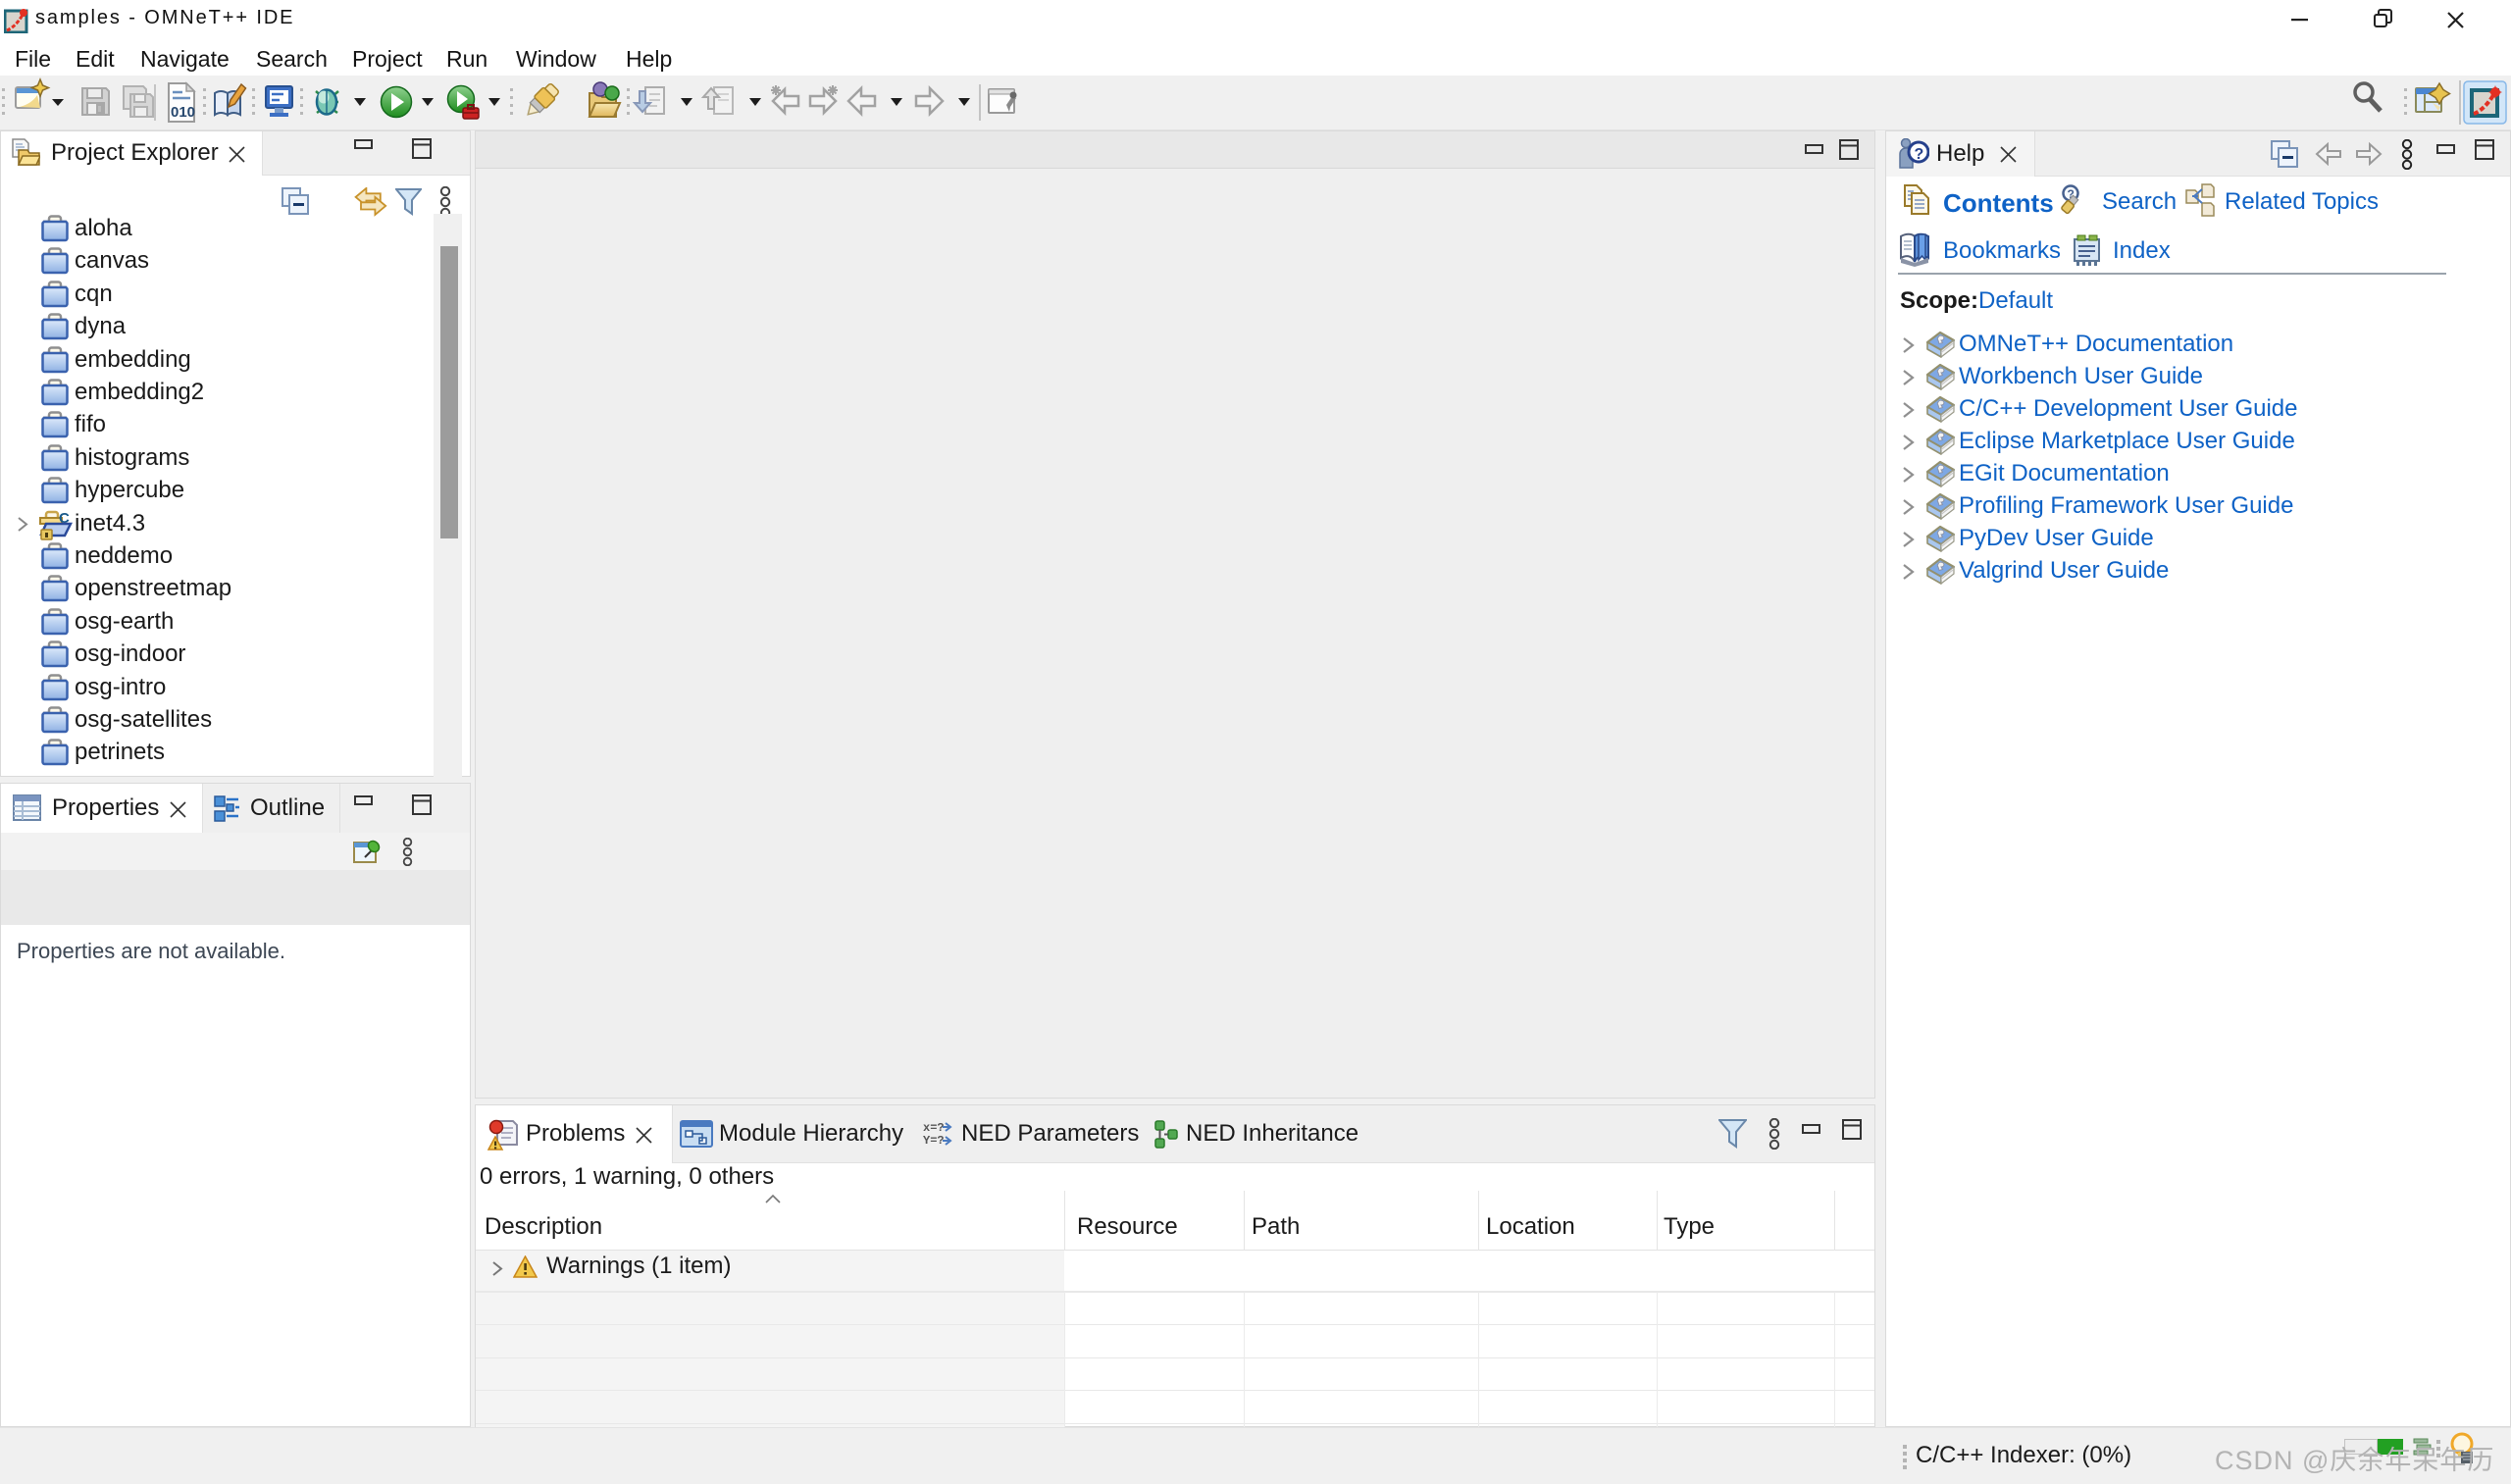 Image resolution: width=2511 pixels, height=1484 pixels. Describe the element at coordinates (934, 1141) in the screenshot. I see `svg-text: Y=?` at that location.